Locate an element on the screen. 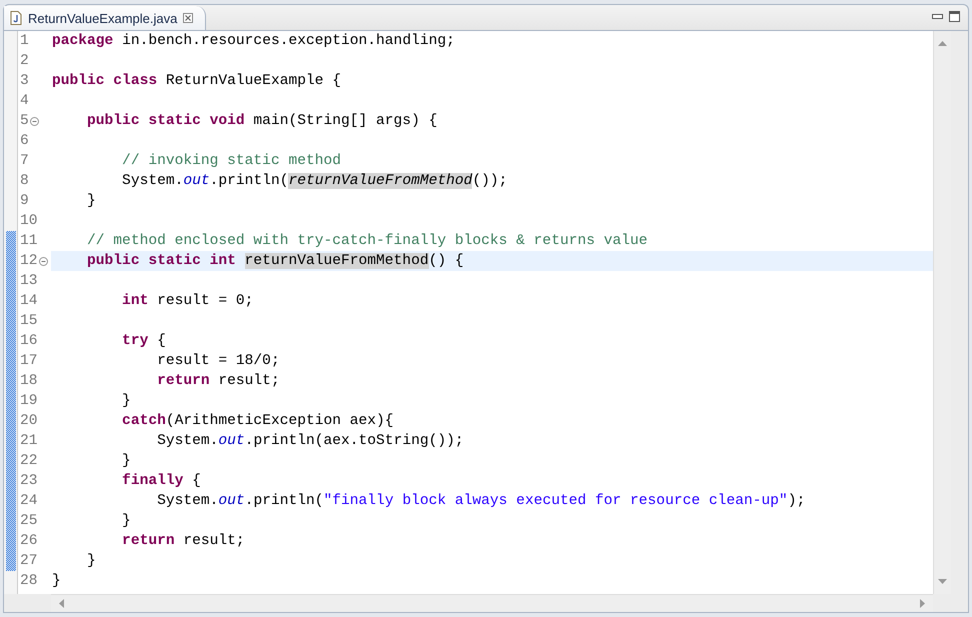  line-number: 2 is located at coordinates (24, 61).